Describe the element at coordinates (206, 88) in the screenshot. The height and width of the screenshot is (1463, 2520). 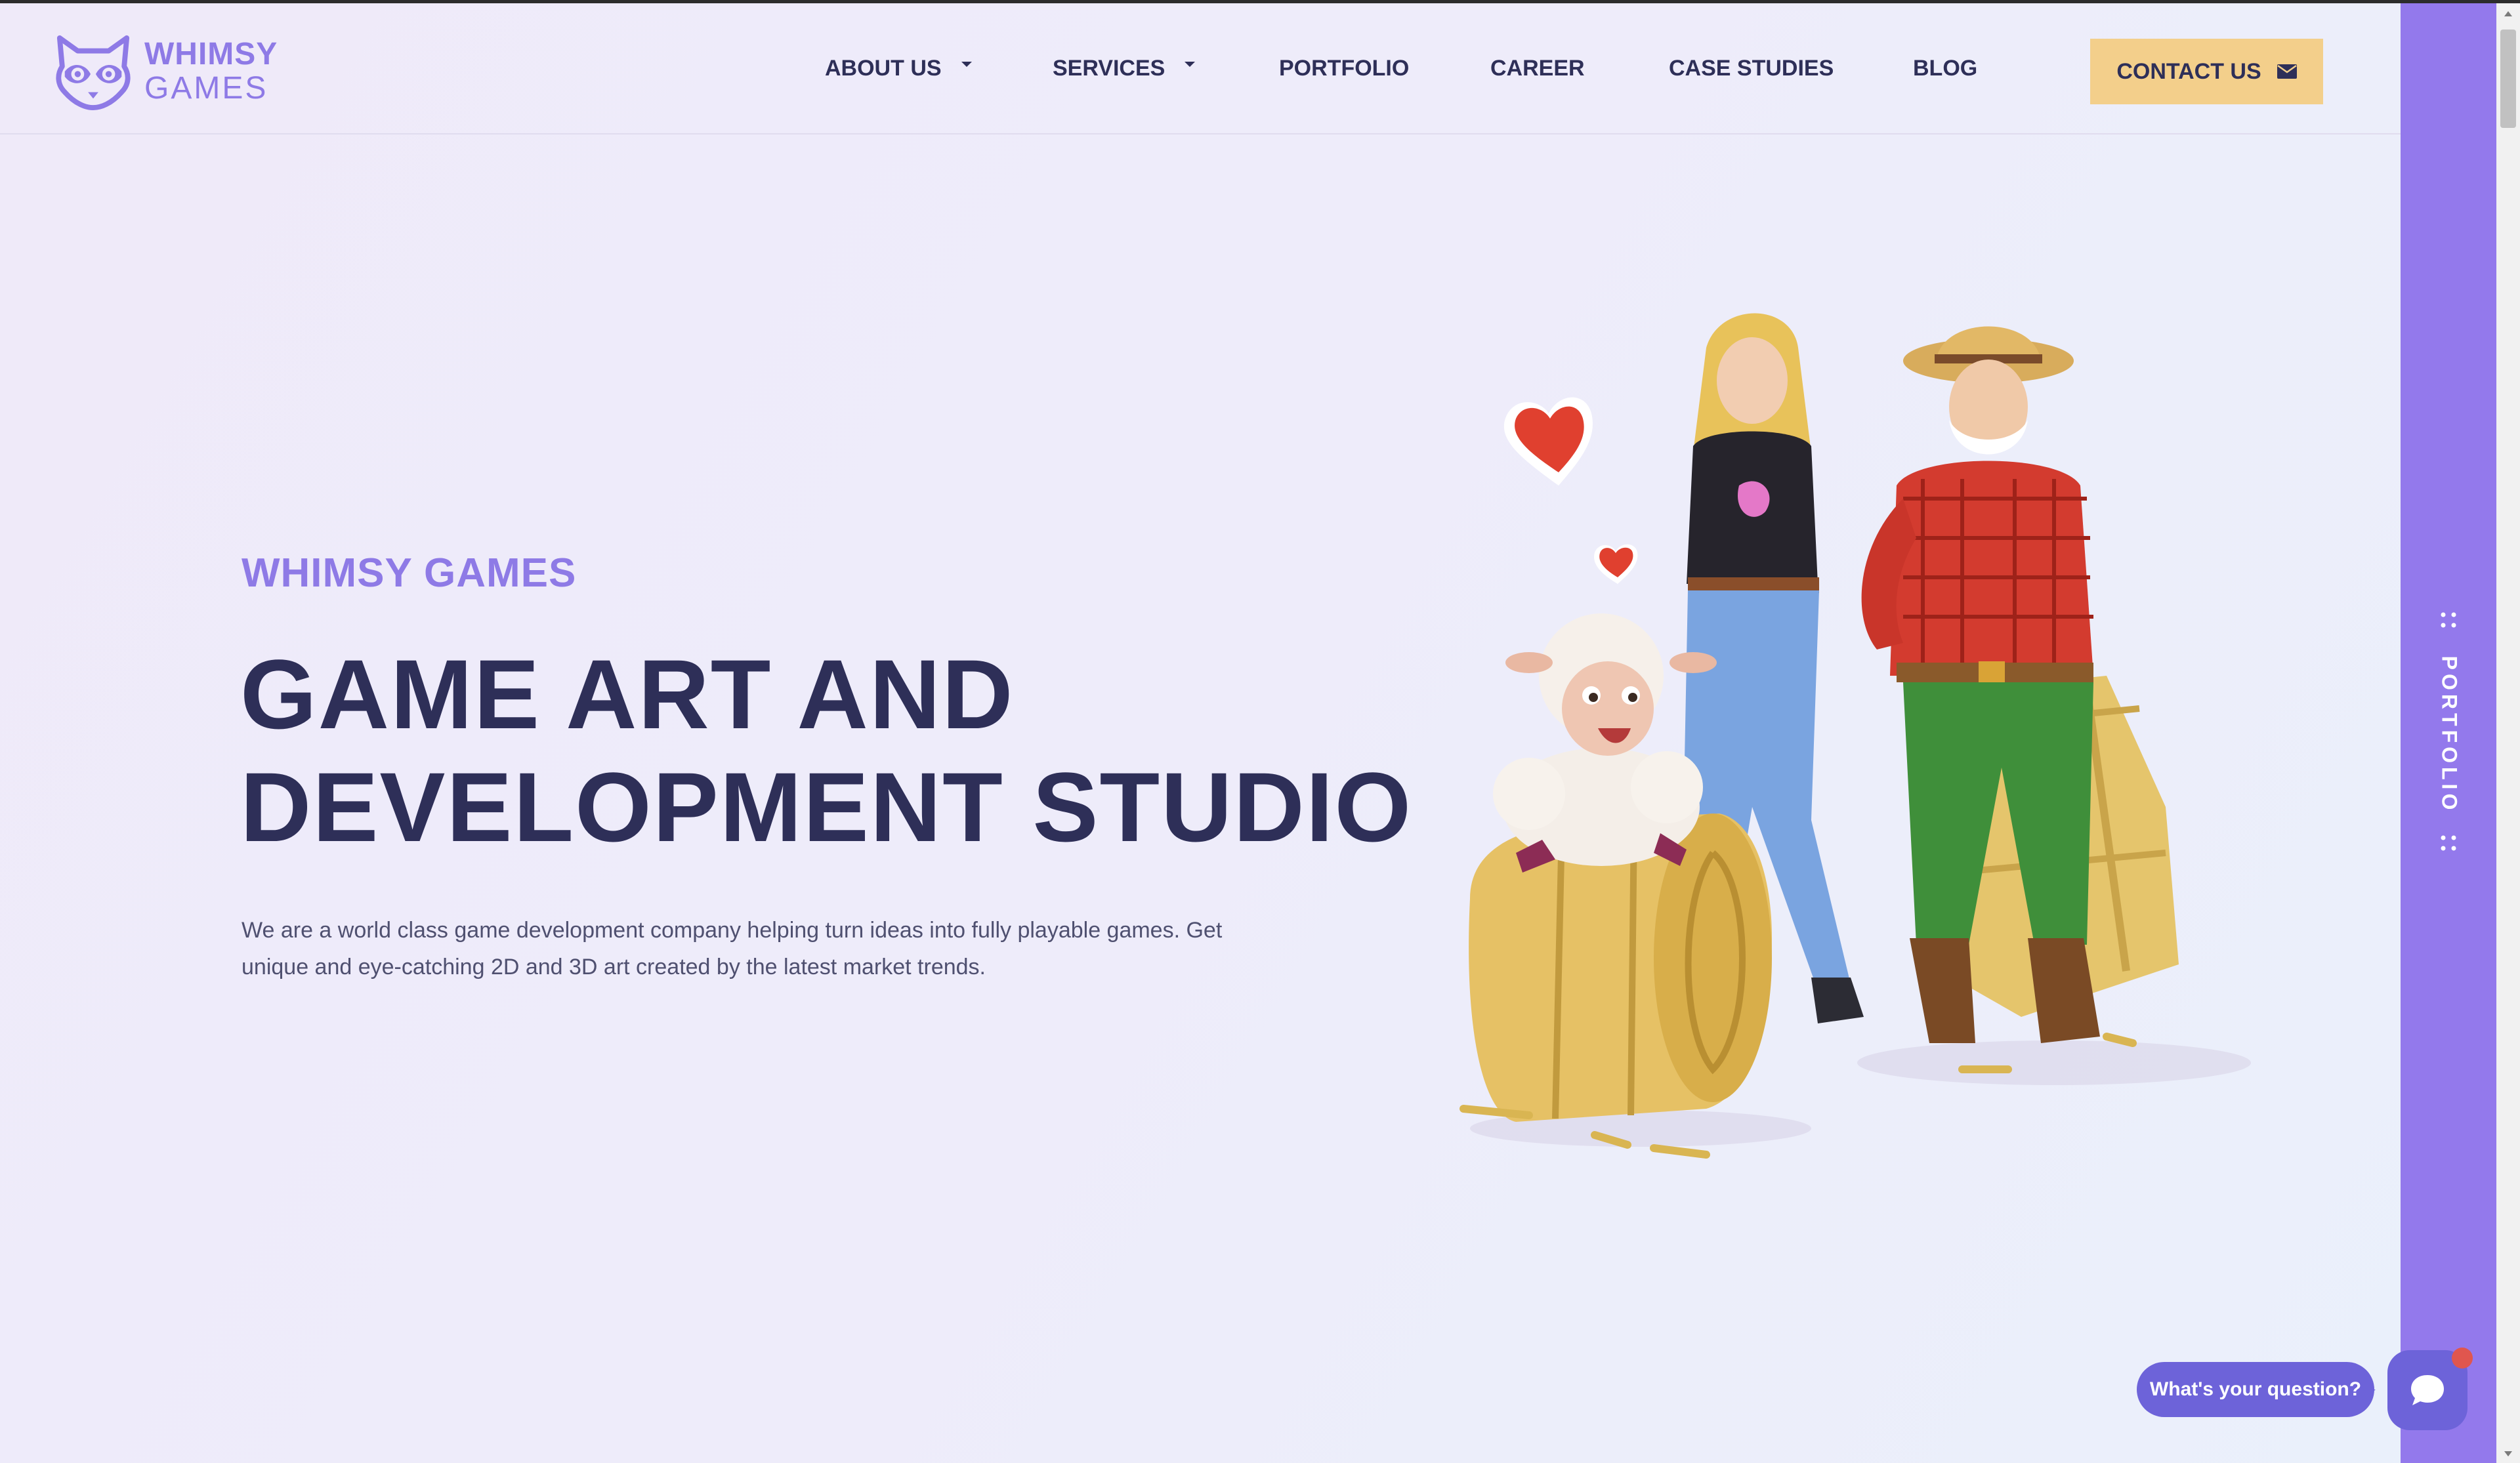
I see `logo-wordmark-bottom: GAMES` at that location.